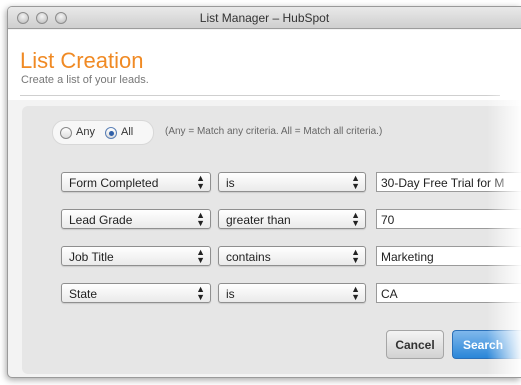 The width and height of the screenshot is (521, 385). What do you see at coordinates (127, 132) in the screenshot?
I see `match-all-label: All` at bounding box center [127, 132].